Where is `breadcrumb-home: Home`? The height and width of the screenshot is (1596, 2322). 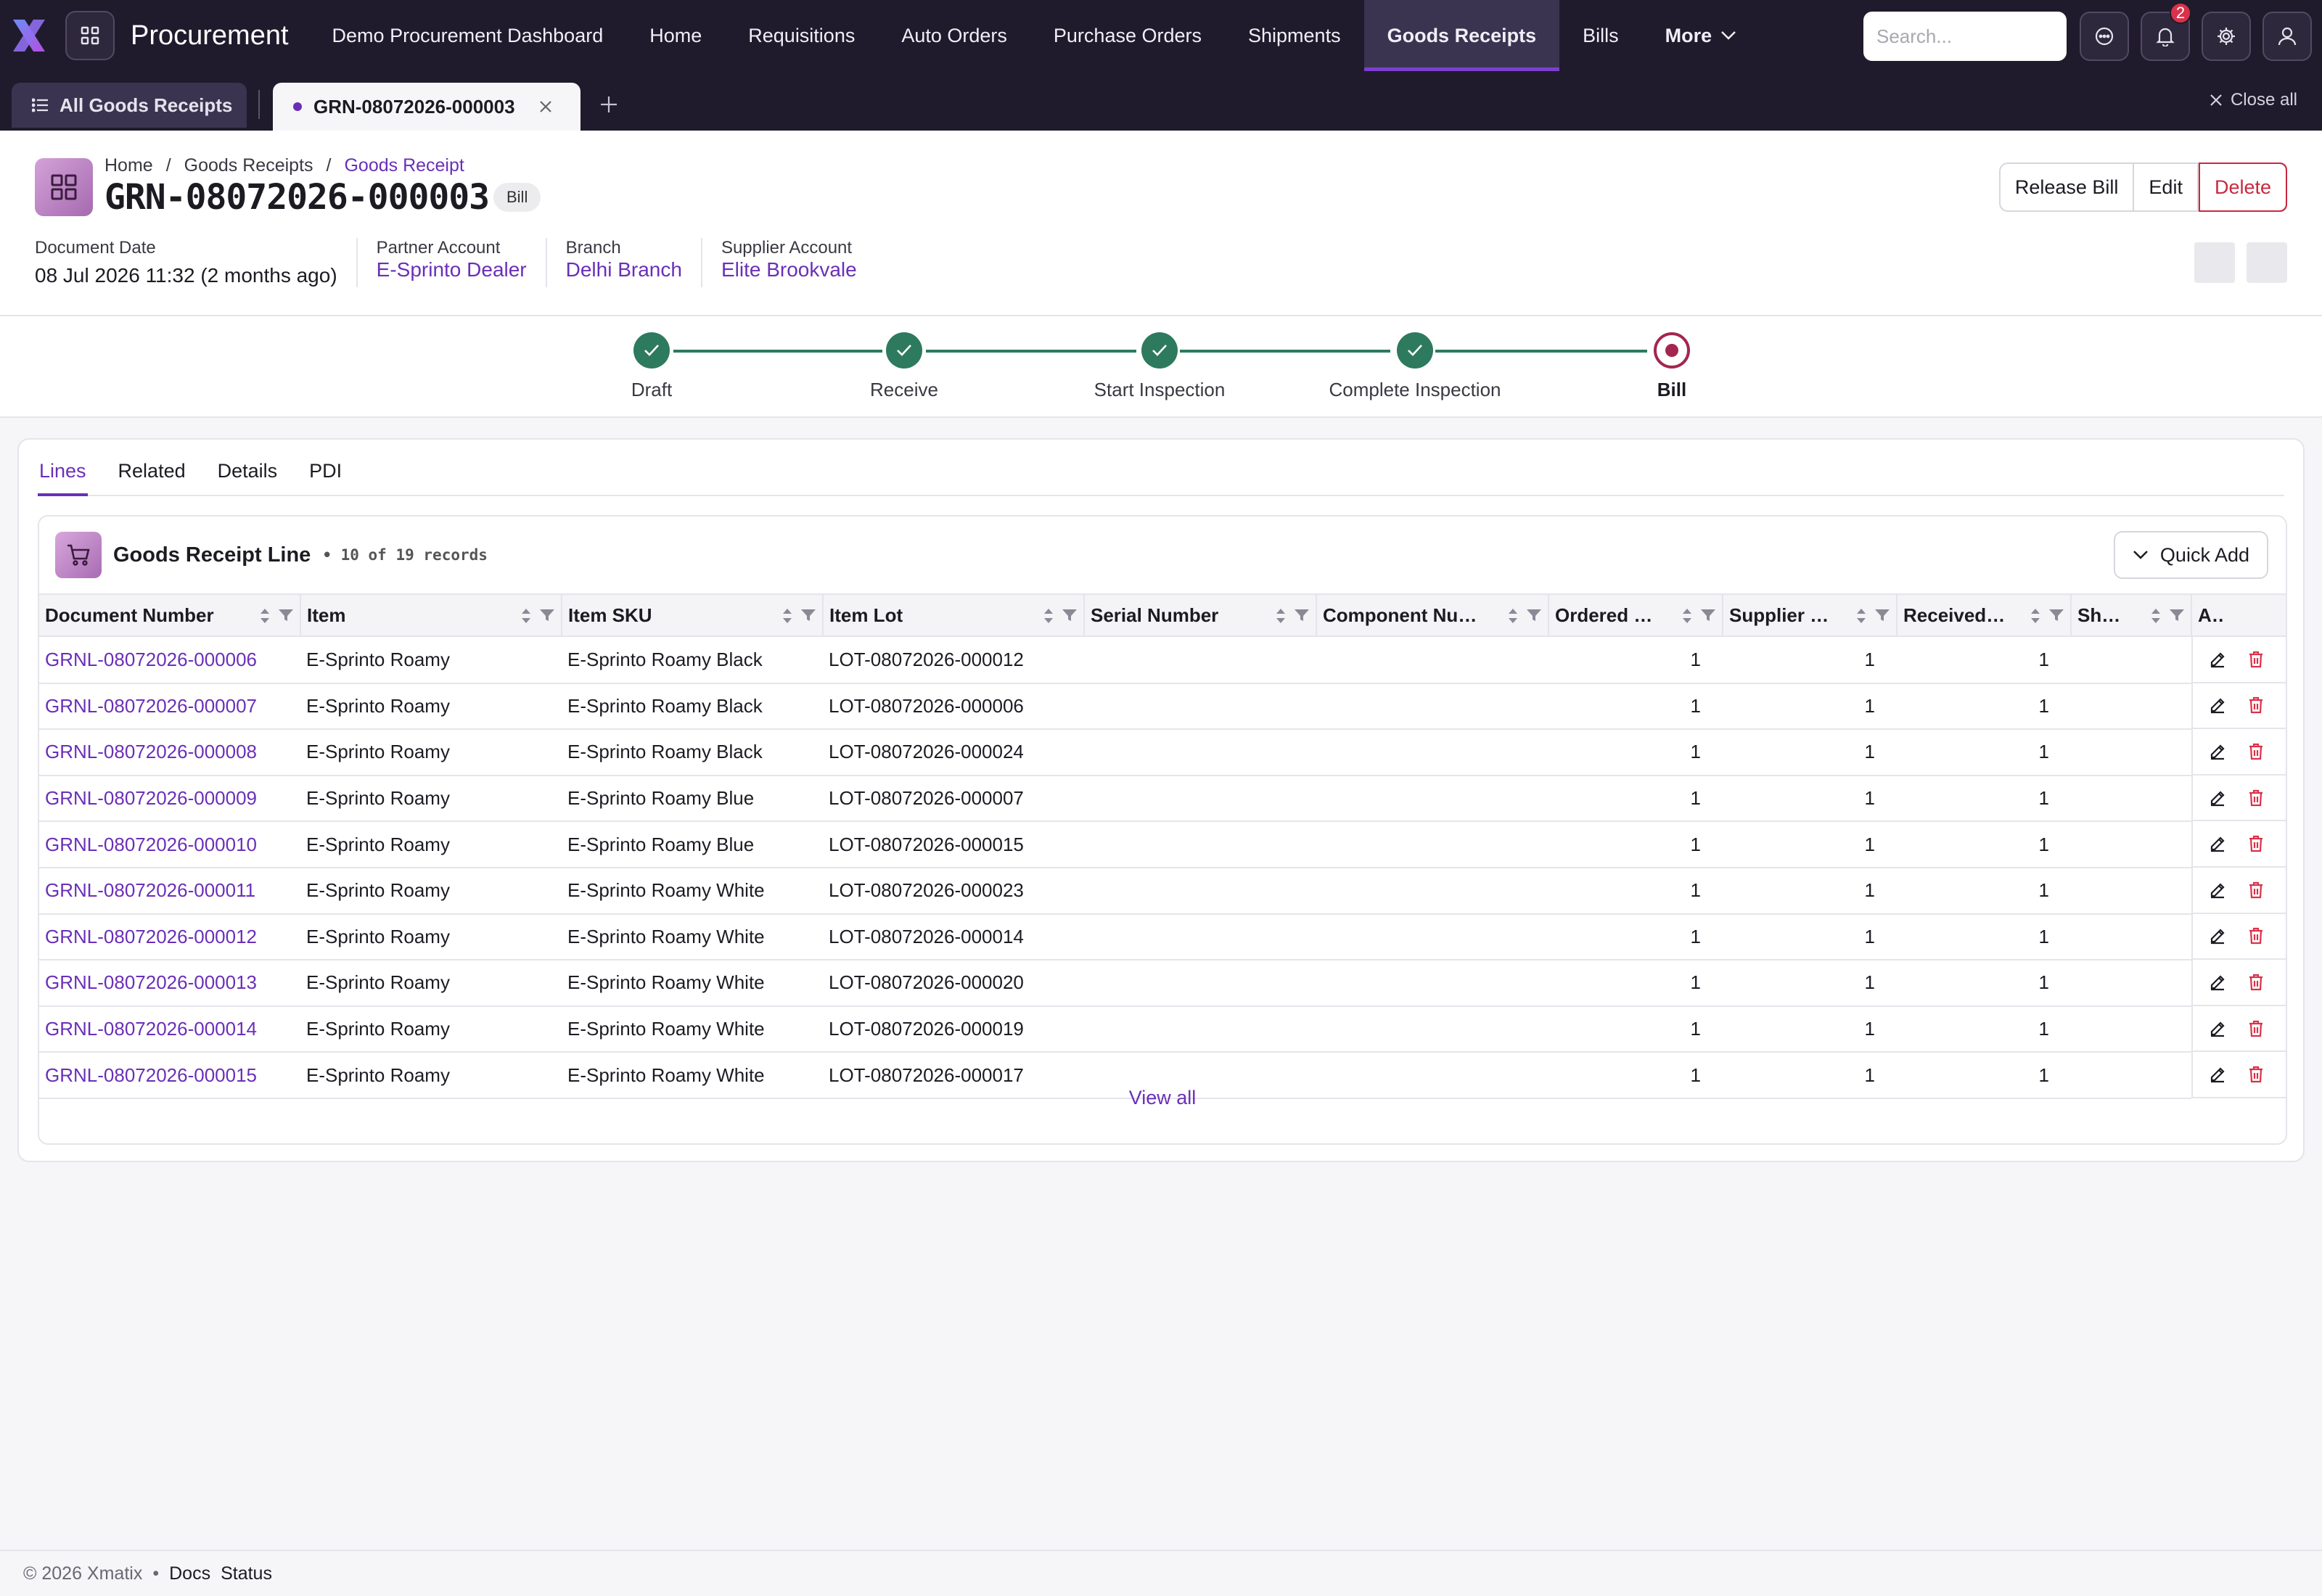
breadcrumb-home: Home is located at coordinates (128, 165).